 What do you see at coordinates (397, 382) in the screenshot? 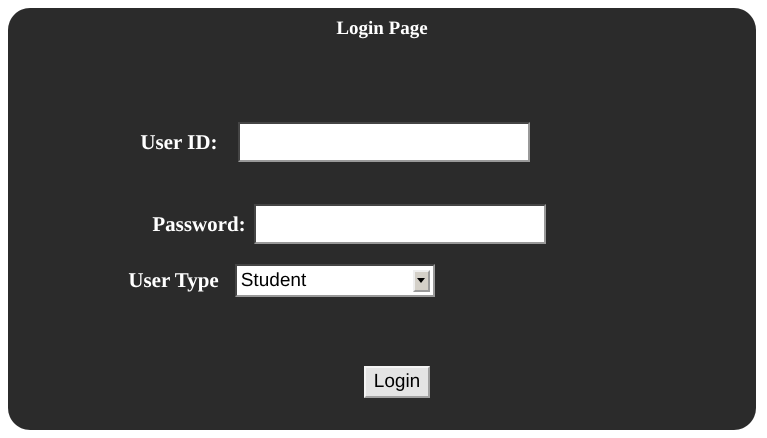
I see `login-button: Login` at bounding box center [397, 382].